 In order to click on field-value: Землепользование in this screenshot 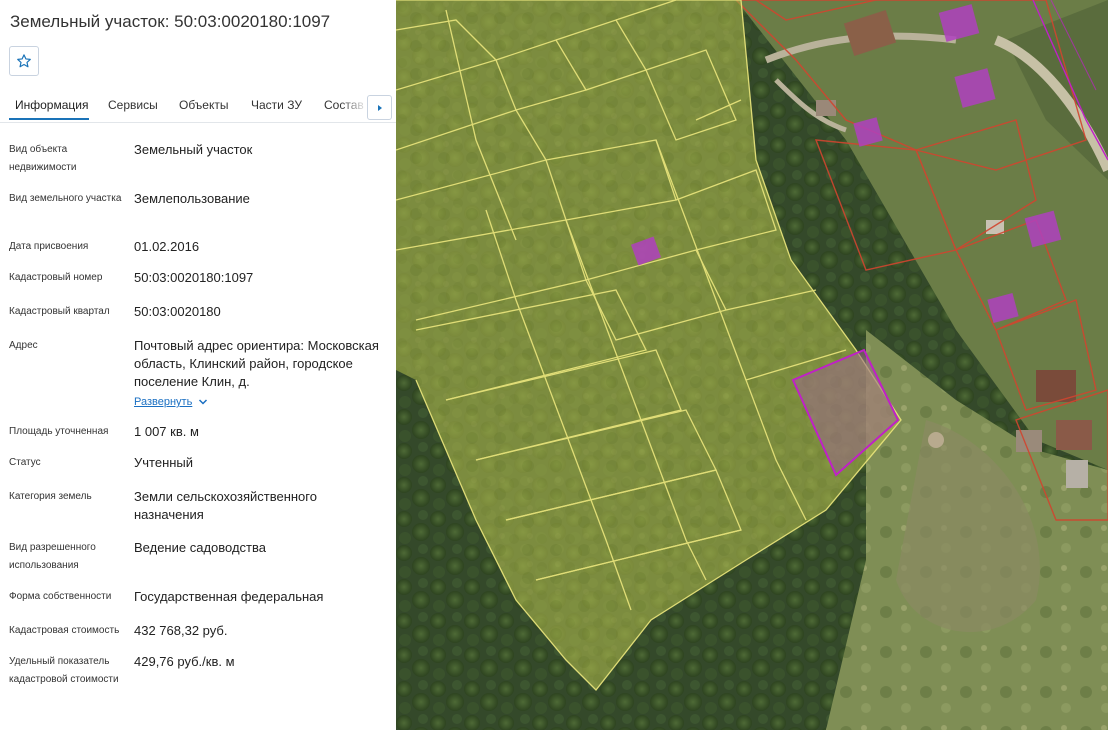, I will do `click(192, 198)`.